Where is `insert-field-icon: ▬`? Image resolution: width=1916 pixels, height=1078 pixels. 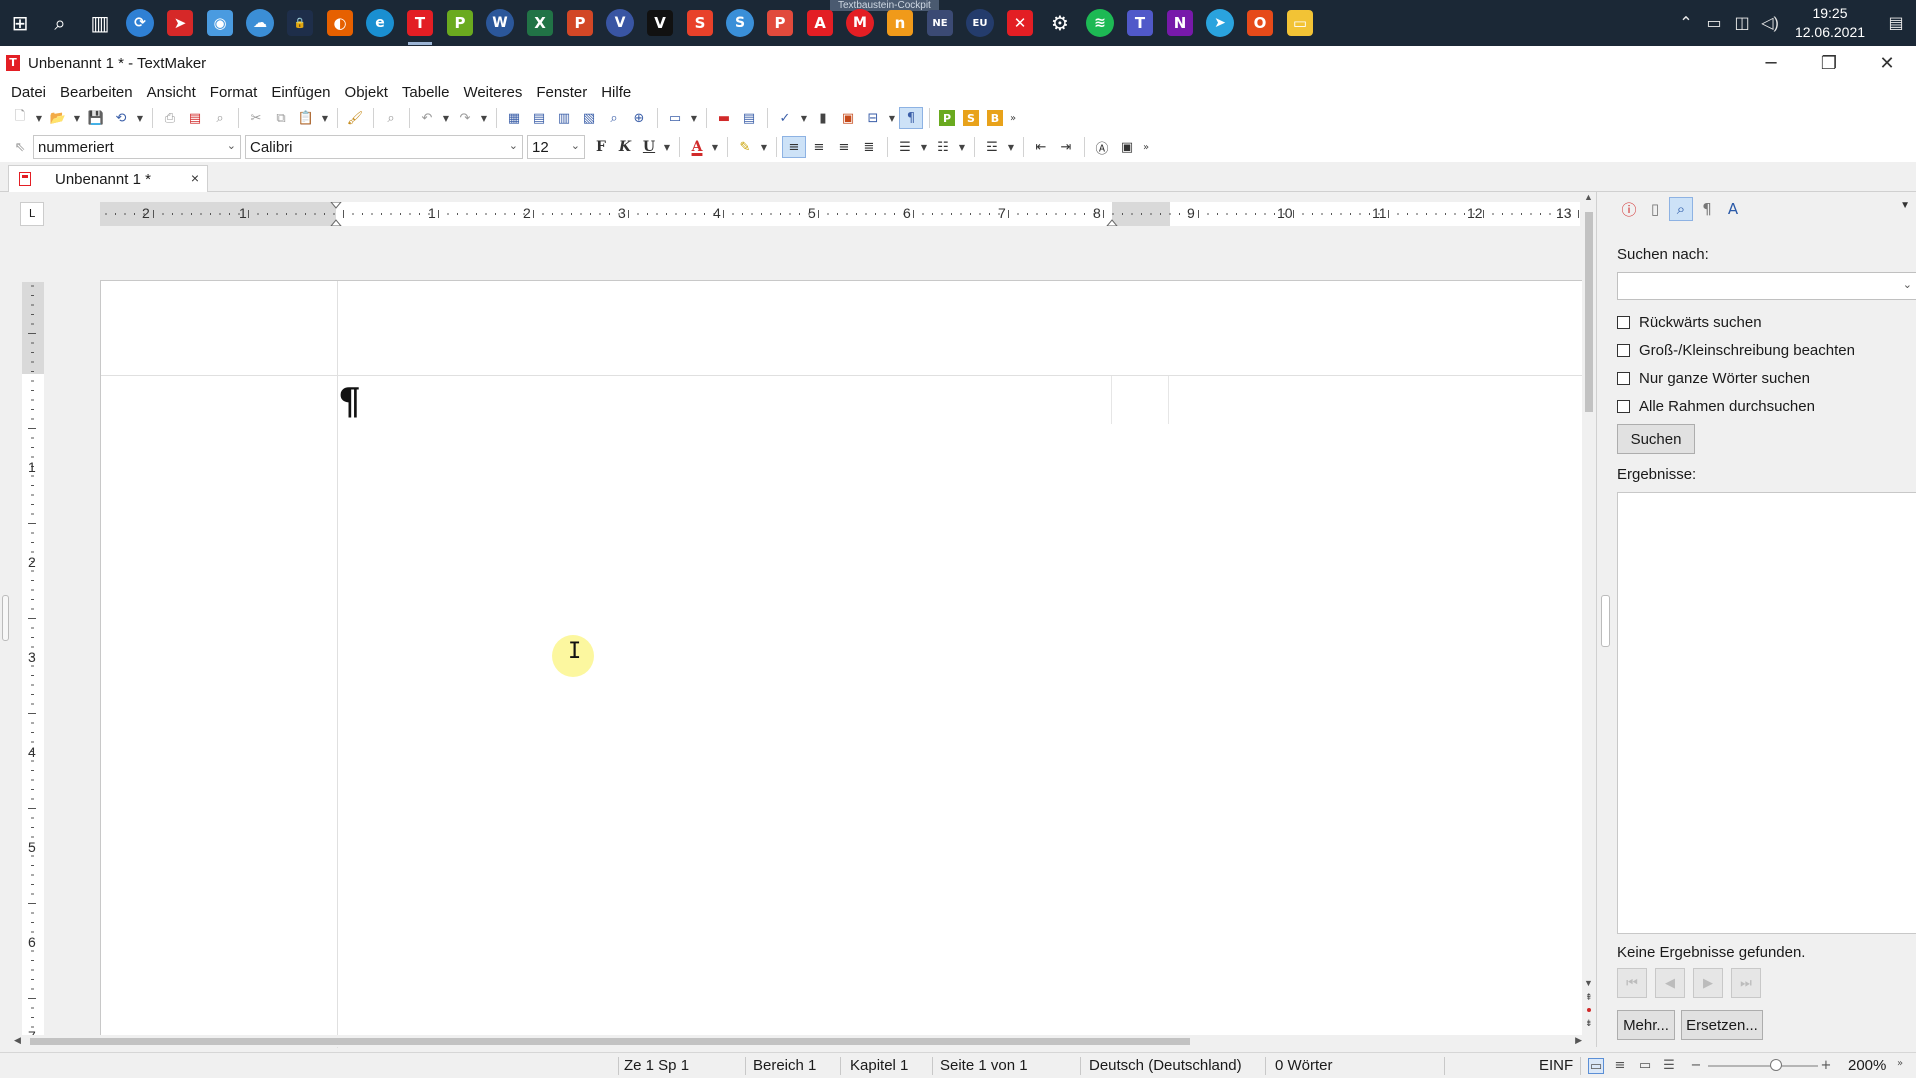
insert-field-icon: ▬ is located at coordinates (724, 118).